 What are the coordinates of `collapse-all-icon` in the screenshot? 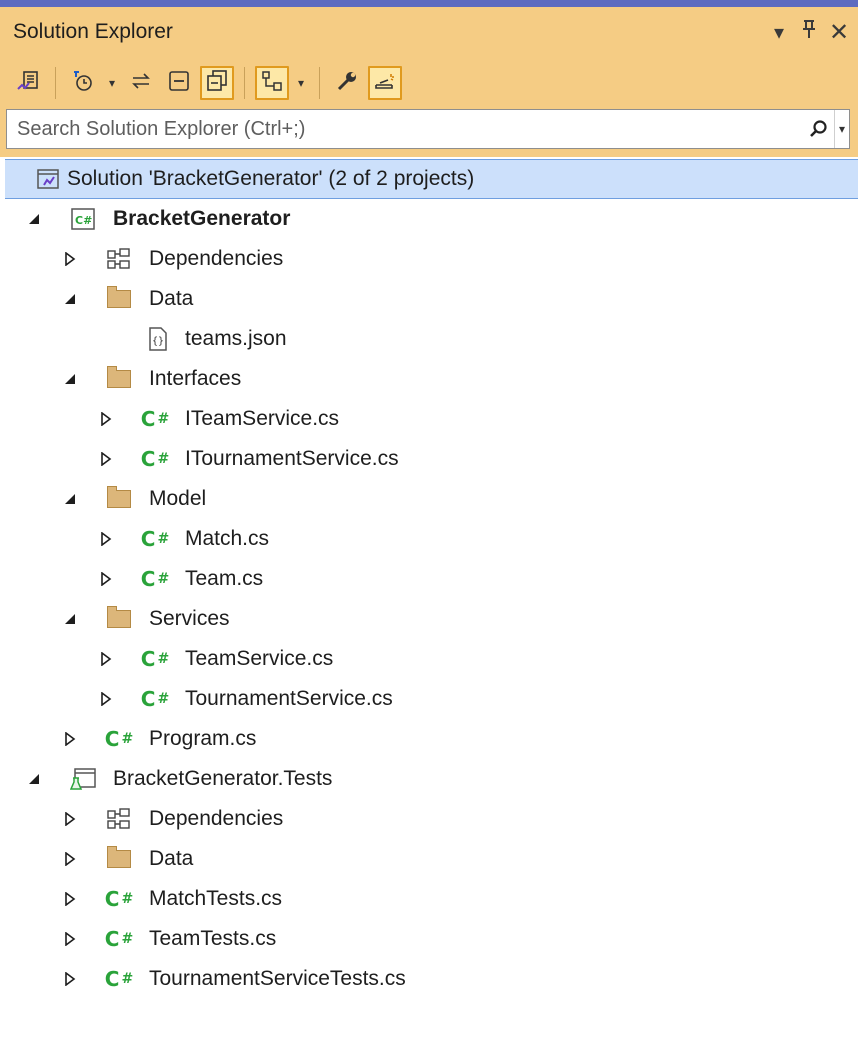 It's located at (179, 83).